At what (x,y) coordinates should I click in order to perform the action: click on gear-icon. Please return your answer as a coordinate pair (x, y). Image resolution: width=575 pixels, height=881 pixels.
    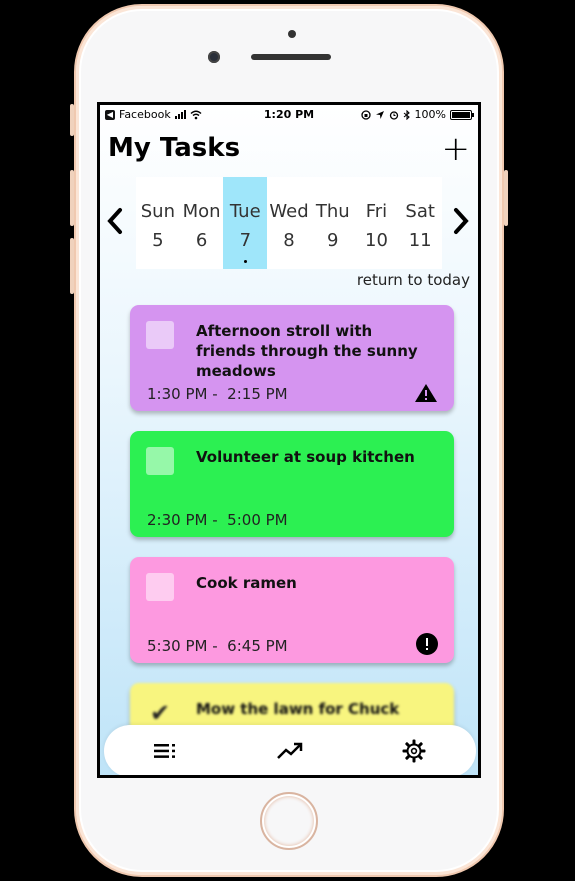
    Looking at the image, I should click on (414, 751).